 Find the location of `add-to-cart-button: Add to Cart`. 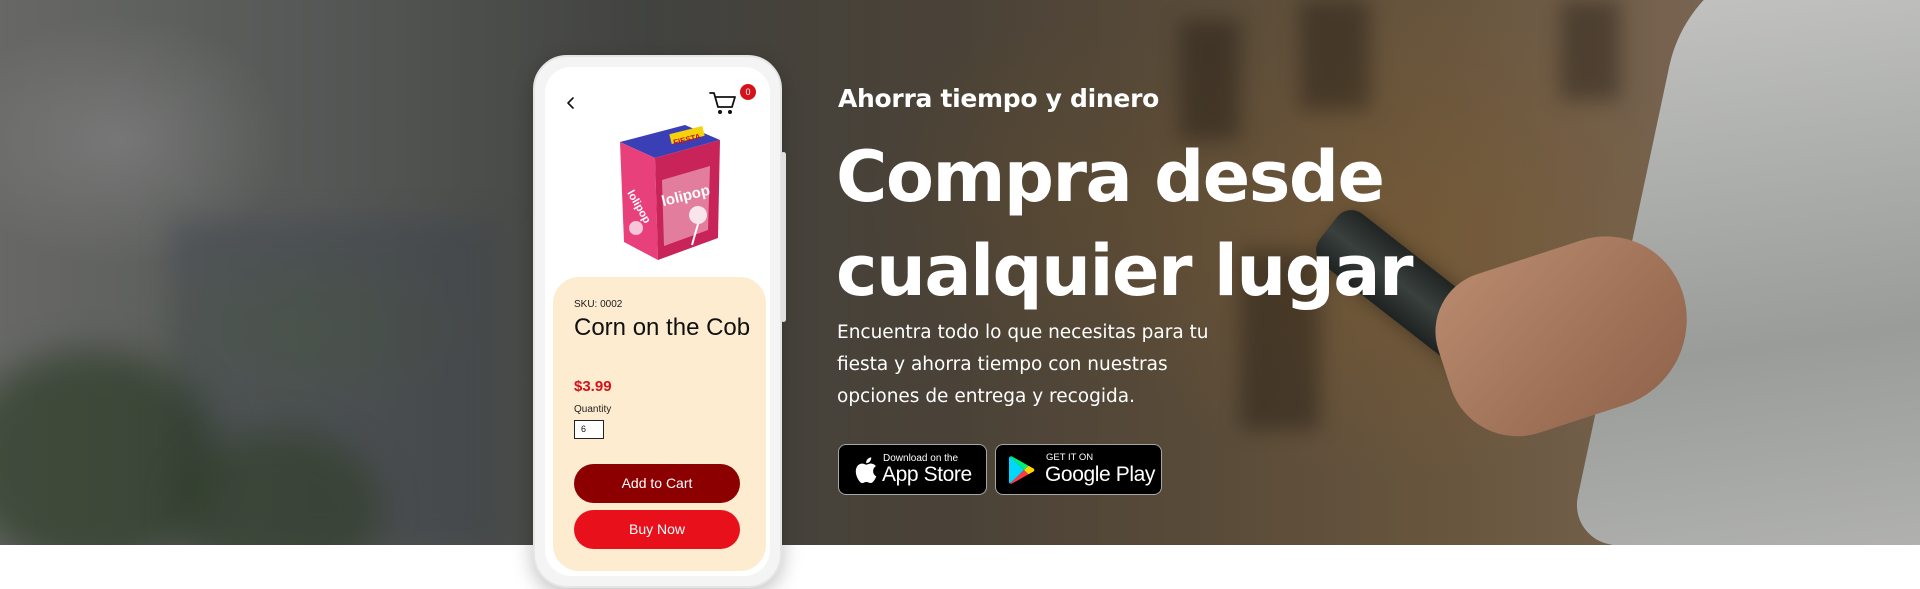

add-to-cart-button: Add to Cart is located at coordinates (657, 483).